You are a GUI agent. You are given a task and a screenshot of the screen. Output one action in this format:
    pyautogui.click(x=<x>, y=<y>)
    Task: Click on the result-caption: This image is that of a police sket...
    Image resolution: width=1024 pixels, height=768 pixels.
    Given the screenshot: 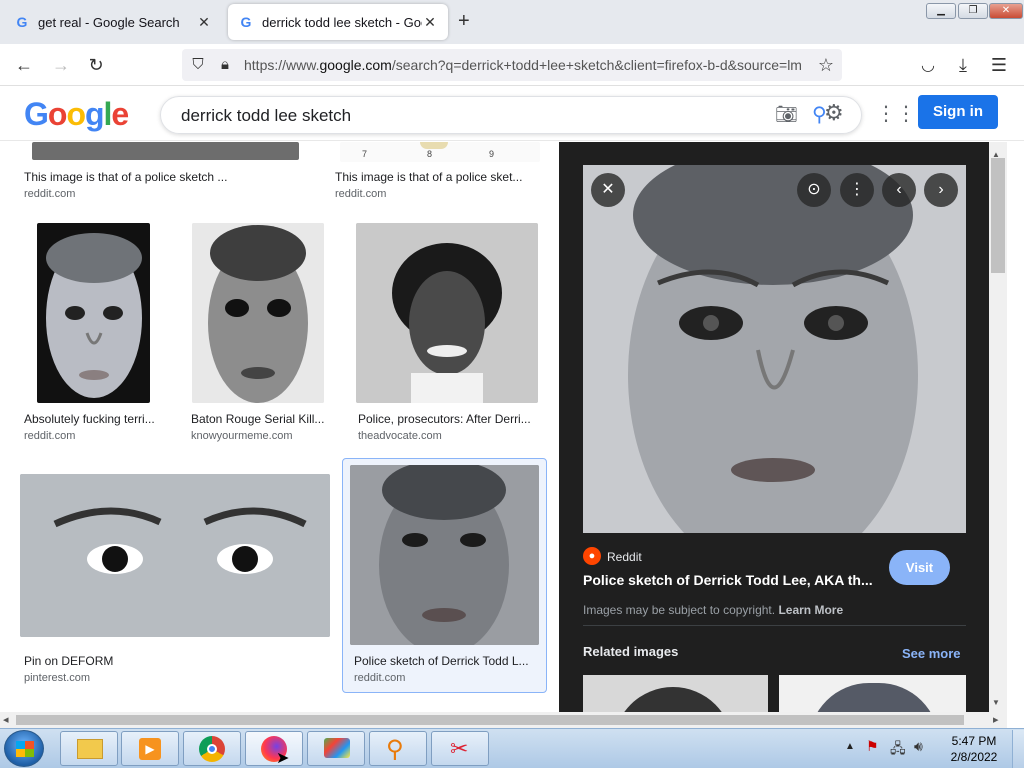 What is the action you would take?
    pyautogui.click(x=437, y=177)
    